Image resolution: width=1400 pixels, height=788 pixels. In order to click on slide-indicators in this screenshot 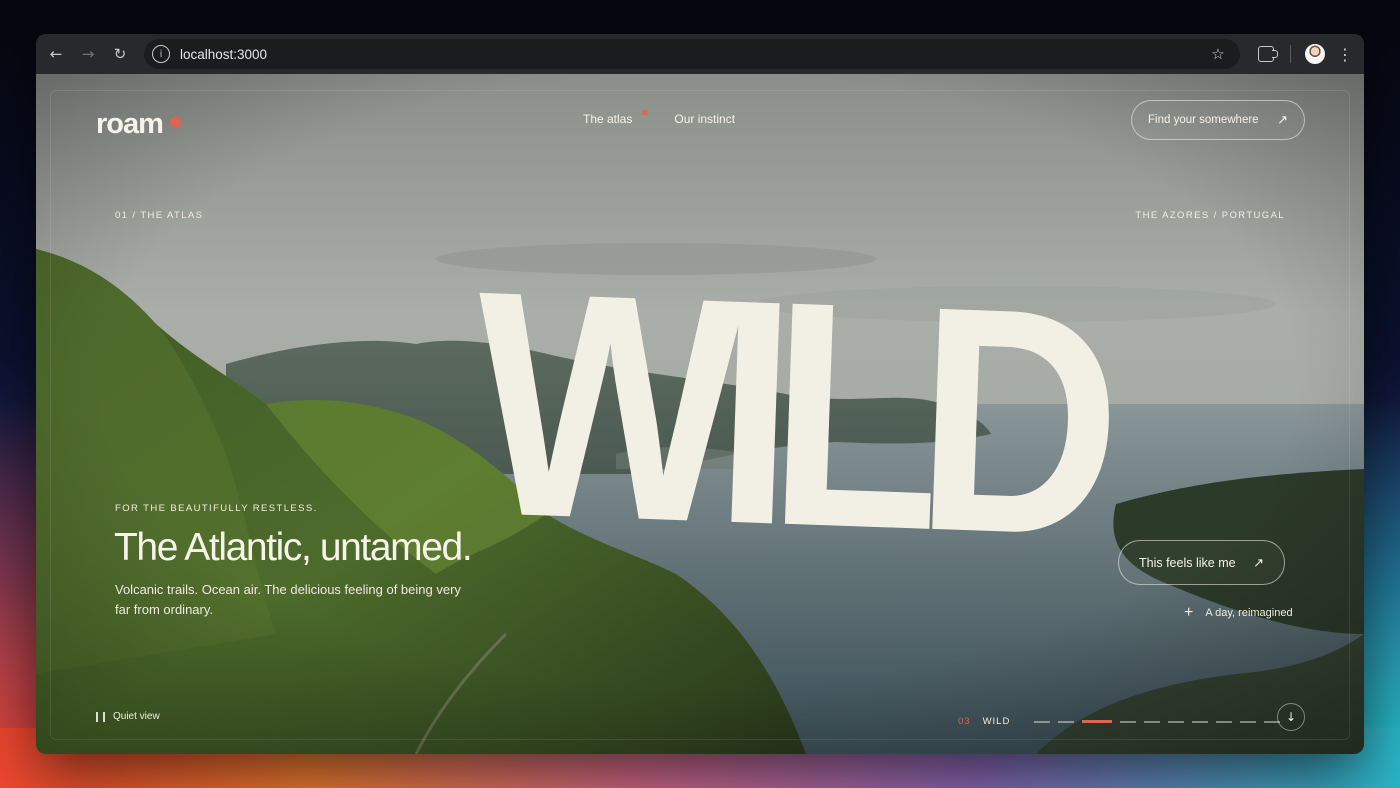, I will do `click(1157, 721)`.